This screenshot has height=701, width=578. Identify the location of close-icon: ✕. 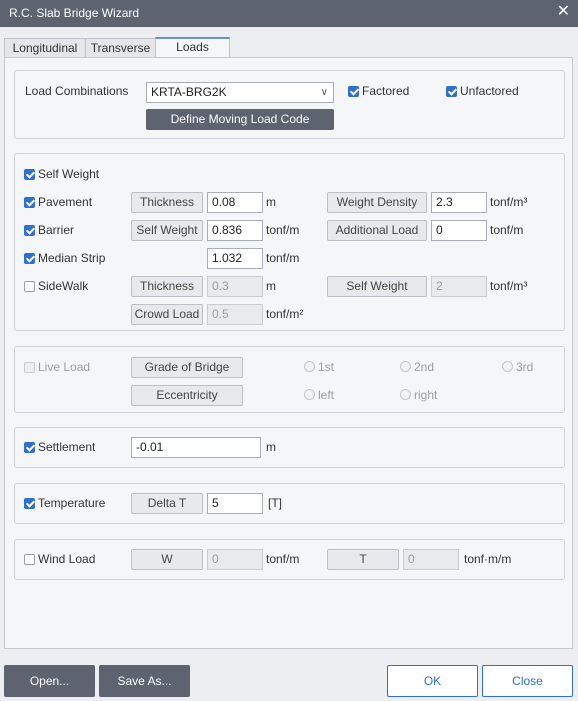
(563, 12).